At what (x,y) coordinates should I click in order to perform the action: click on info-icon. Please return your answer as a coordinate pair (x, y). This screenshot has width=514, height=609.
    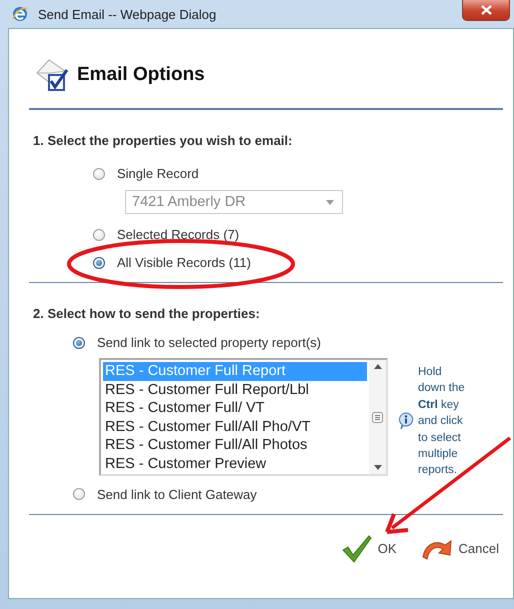
    Looking at the image, I should click on (406, 421).